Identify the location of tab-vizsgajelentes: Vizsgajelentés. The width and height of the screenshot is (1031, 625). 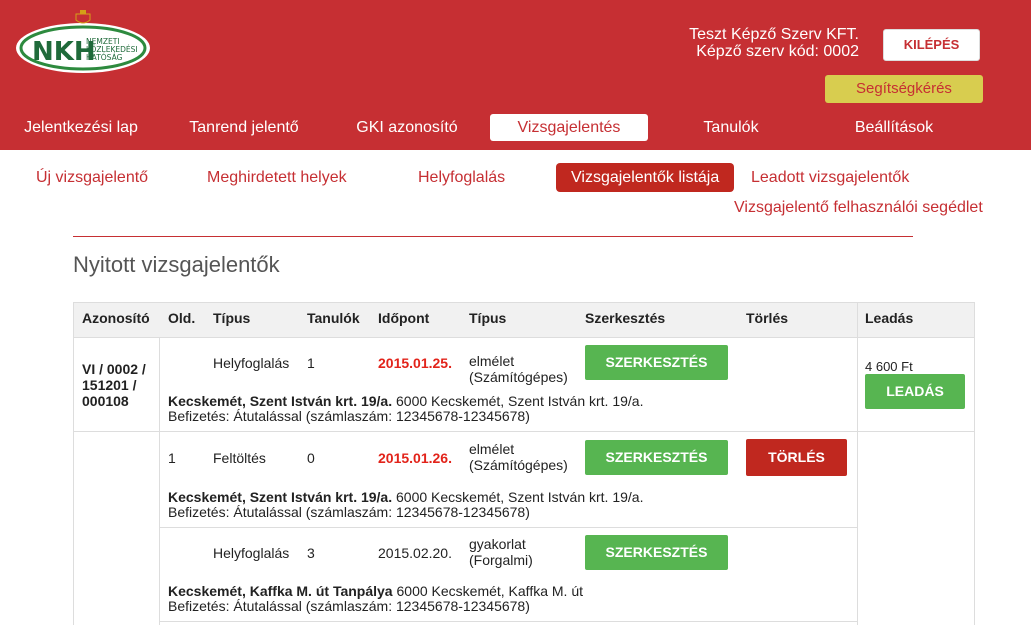
(569, 127).